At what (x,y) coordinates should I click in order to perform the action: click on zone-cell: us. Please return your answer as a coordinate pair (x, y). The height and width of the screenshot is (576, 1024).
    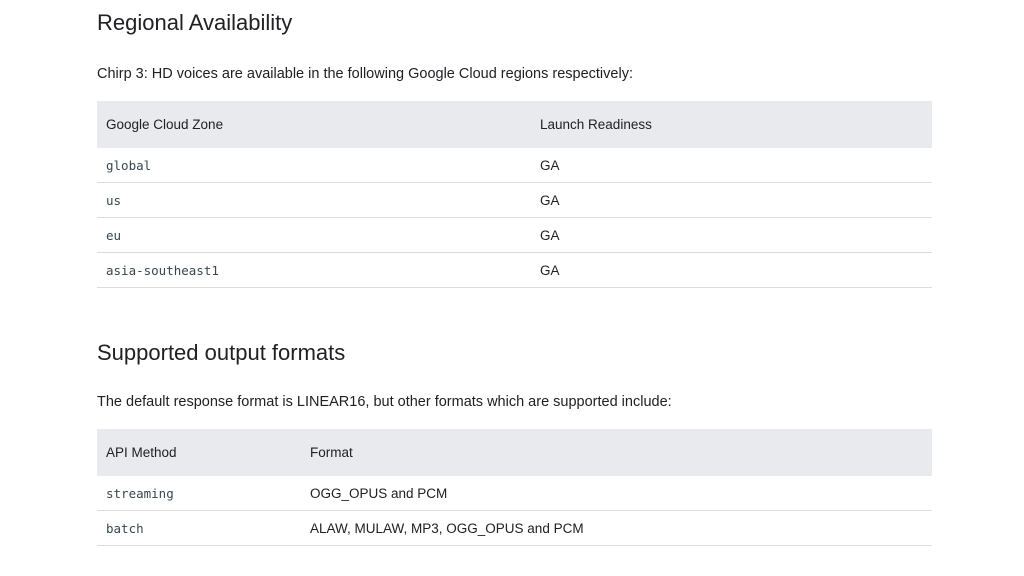
    Looking at the image, I should click on (314, 200).